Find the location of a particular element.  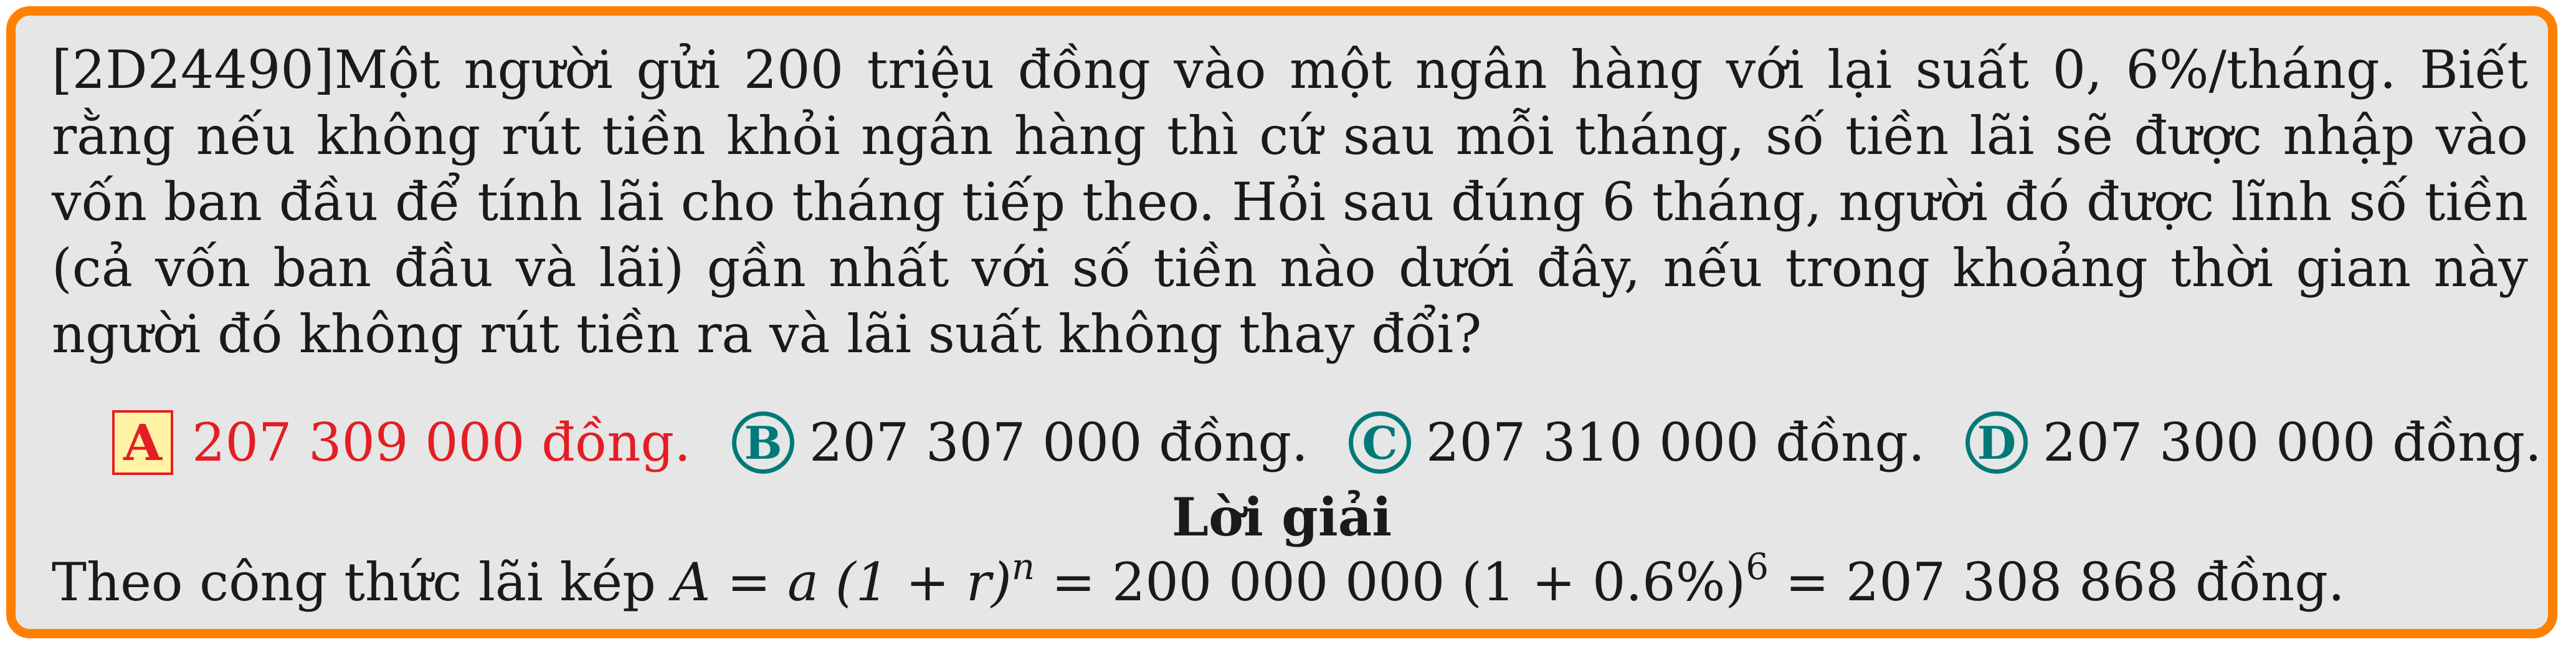

solution-prefix: Theo công thức lãi kép is located at coordinates (354, 582).